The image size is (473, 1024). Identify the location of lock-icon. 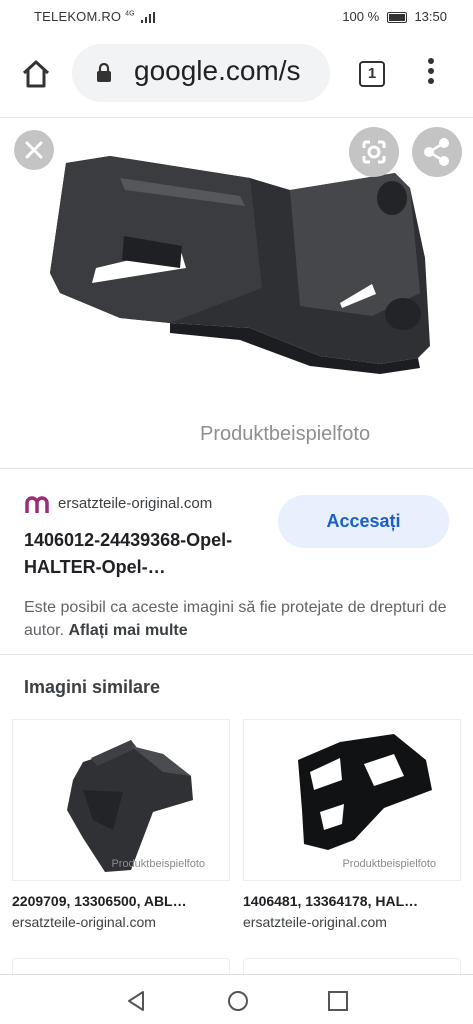
(104, 72).